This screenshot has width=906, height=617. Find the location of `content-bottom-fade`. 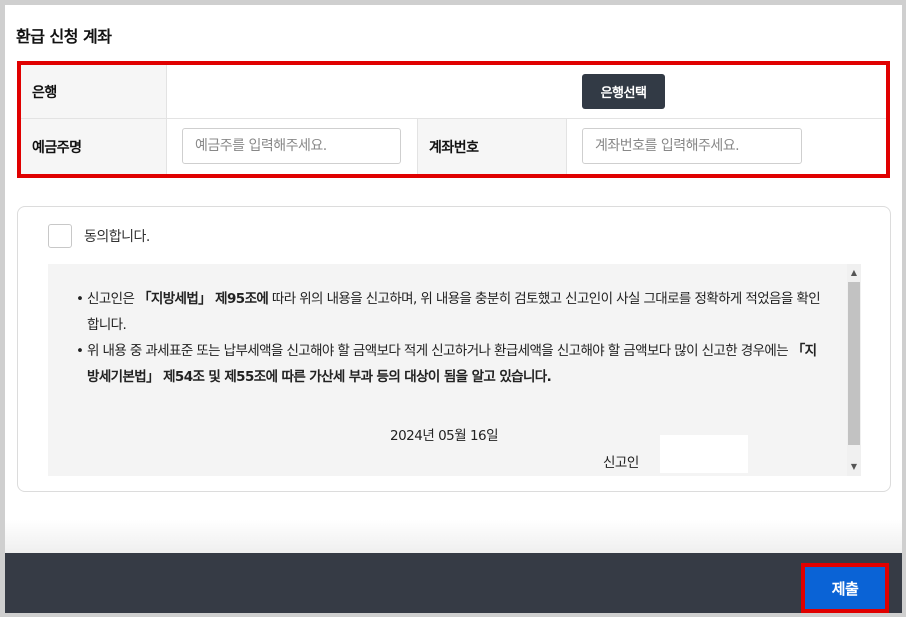

content-bottom-fade is located at coordinates (453, 537).